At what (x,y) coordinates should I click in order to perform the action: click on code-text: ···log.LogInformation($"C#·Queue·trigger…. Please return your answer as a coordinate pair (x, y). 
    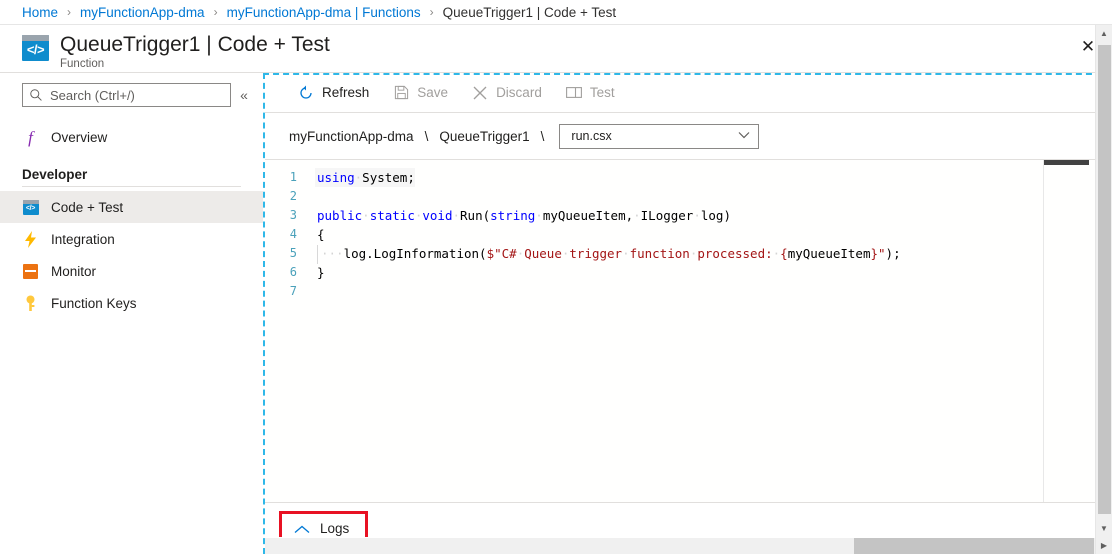
    Looking at the image, I should click on (608, 254).